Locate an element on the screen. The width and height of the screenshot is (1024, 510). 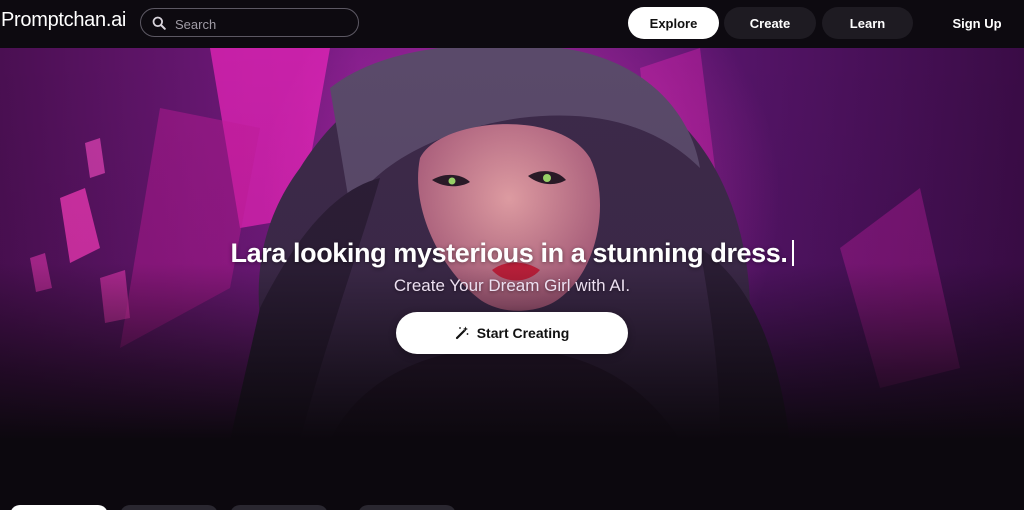
logo: Promptchan.ai is located at coordinates (63, 20).